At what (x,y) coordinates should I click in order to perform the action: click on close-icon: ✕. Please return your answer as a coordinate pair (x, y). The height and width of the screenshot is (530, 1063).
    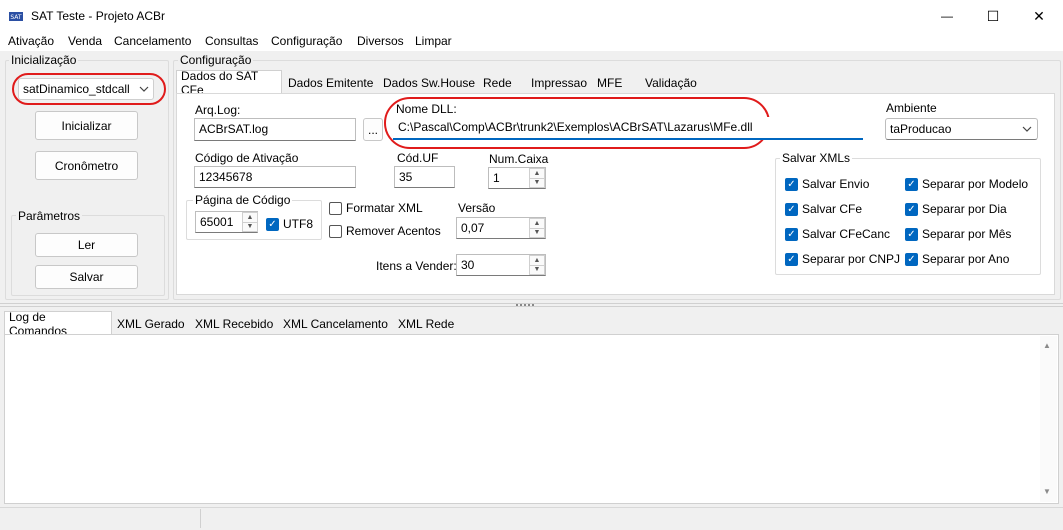
    Looking at the image, I should click on (1039, 15).